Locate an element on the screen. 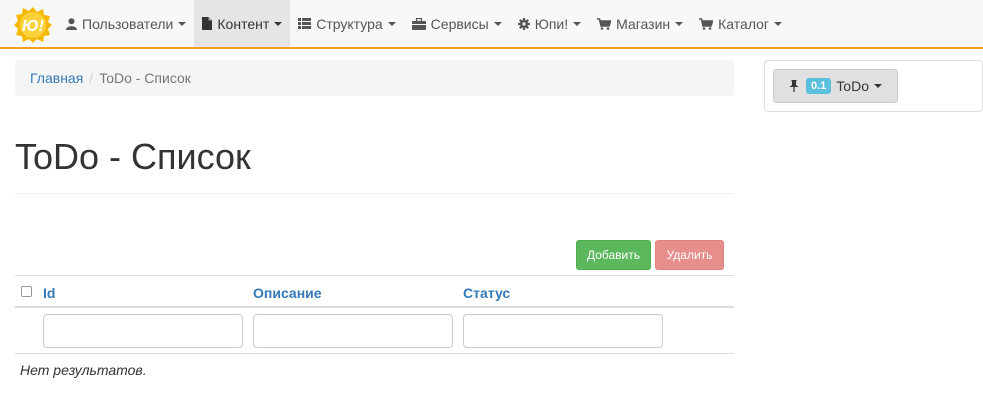 The width and height of the screenshot is (983, 407). logo-icon: Ю! is located at coordinates (33, 25).